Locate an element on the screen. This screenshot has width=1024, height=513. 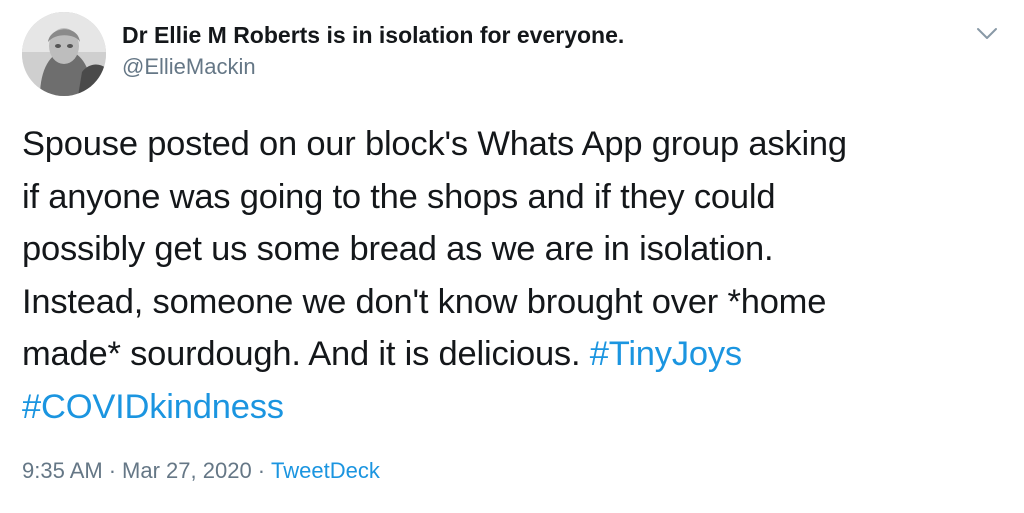
avatar-image is located at coordinates (64, 54).